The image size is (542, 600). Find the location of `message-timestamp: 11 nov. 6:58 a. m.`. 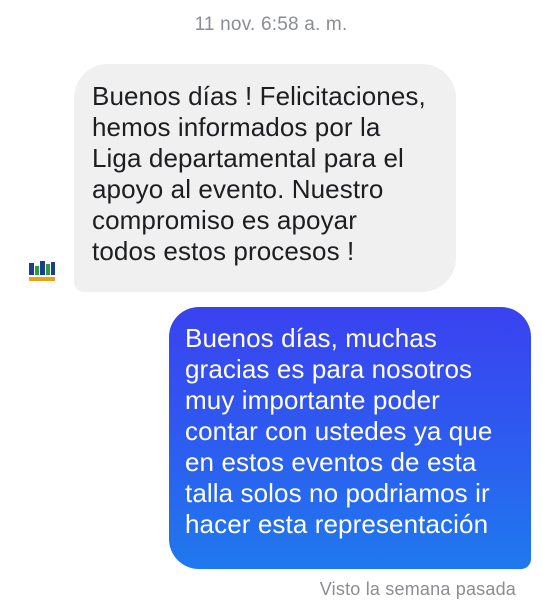

message-timestamp: 11 nov. 6:58 a. m. is located at coordinates (271, 24).